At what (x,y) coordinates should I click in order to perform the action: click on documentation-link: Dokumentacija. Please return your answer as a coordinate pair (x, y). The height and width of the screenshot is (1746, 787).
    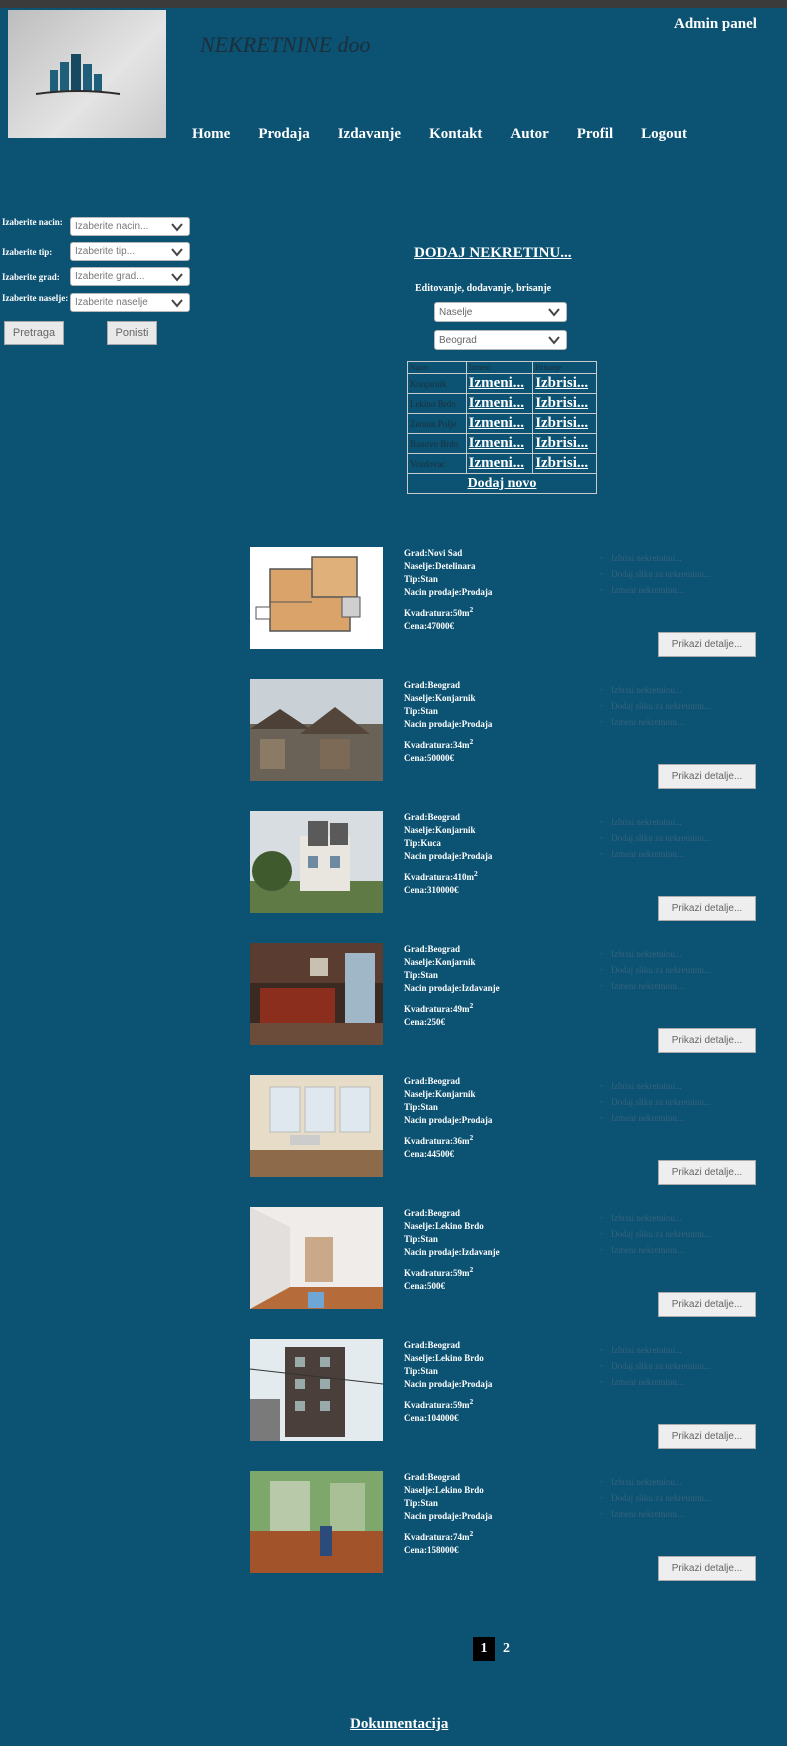
    Looking at the image, I should click on (399, 1724).